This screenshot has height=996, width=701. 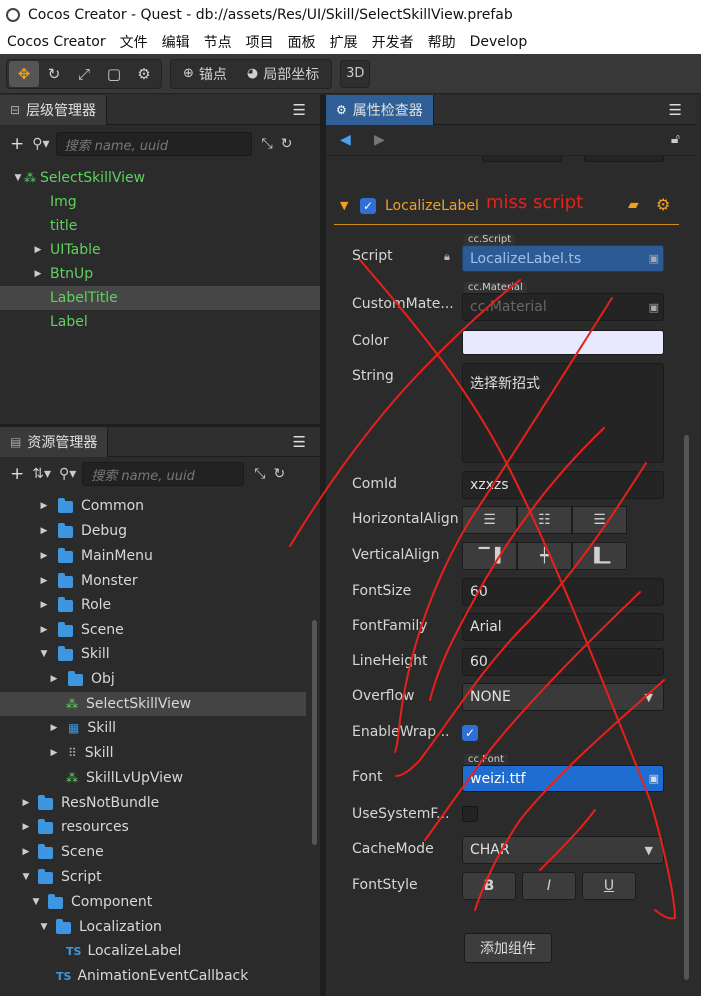 I want to click on align-left-icon: ☰, so click(x=489, y=520).